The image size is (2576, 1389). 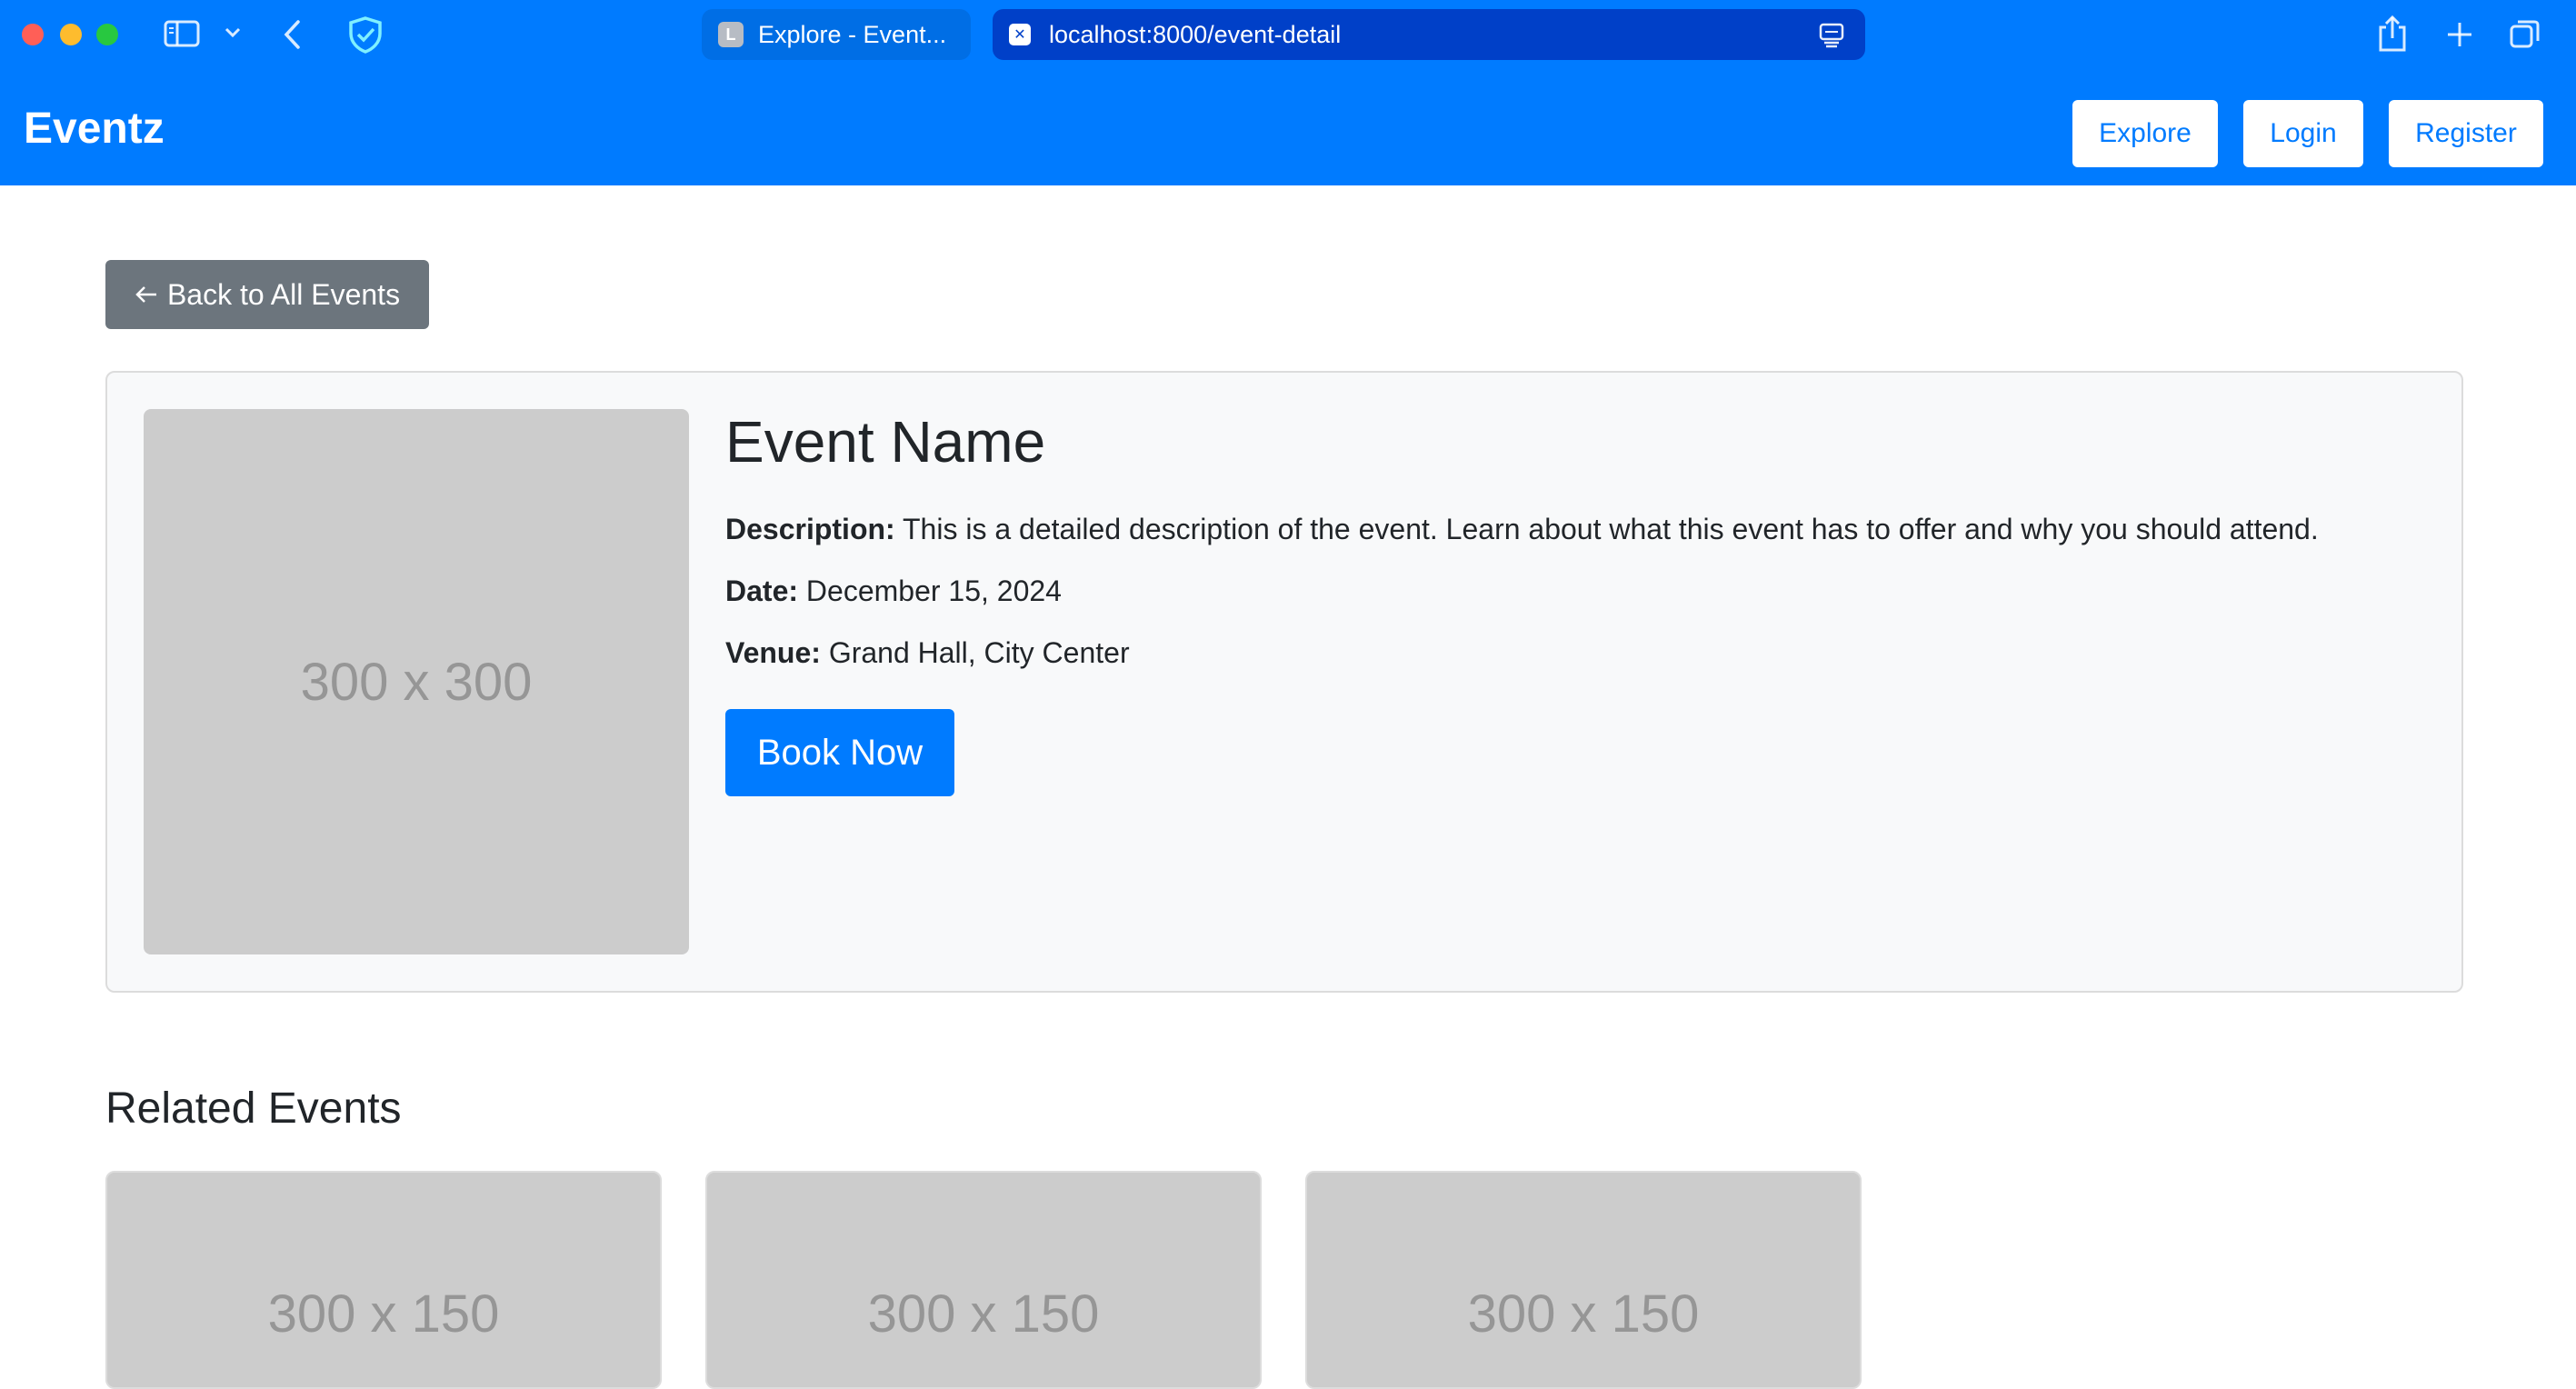 What do you see at coordinates (2525, 34) in the screenshot?
I see `tabs-icon` at bounding box center [2525, 34].